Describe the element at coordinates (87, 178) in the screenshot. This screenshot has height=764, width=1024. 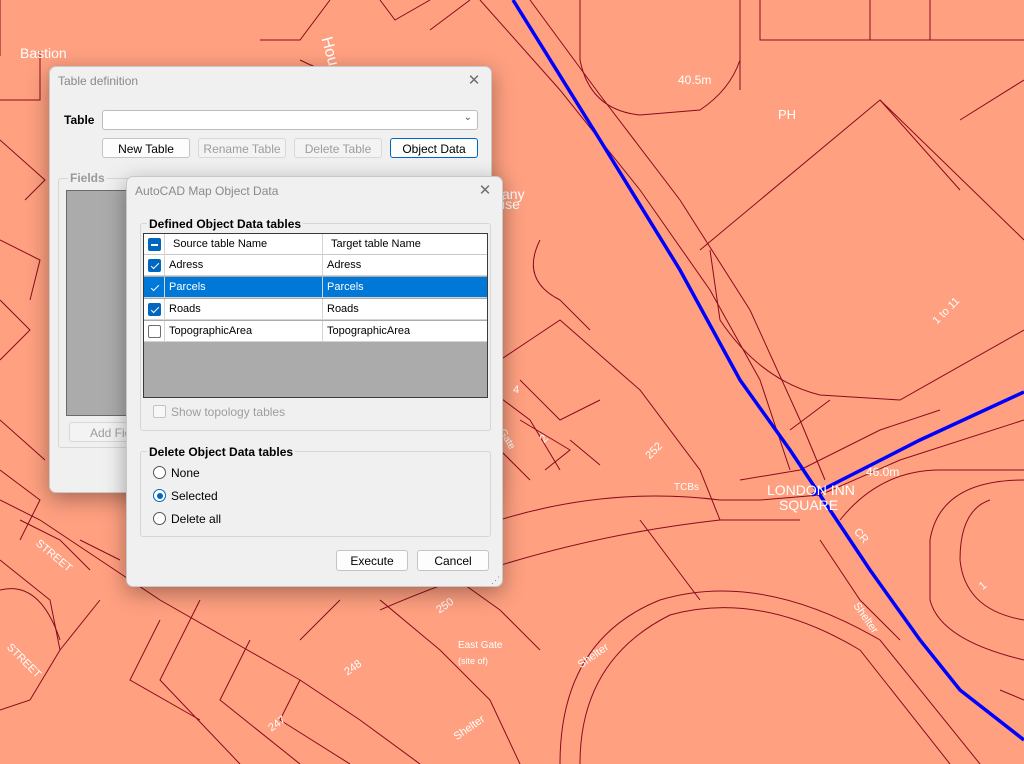
I see `fields-label: Fields` at that location.